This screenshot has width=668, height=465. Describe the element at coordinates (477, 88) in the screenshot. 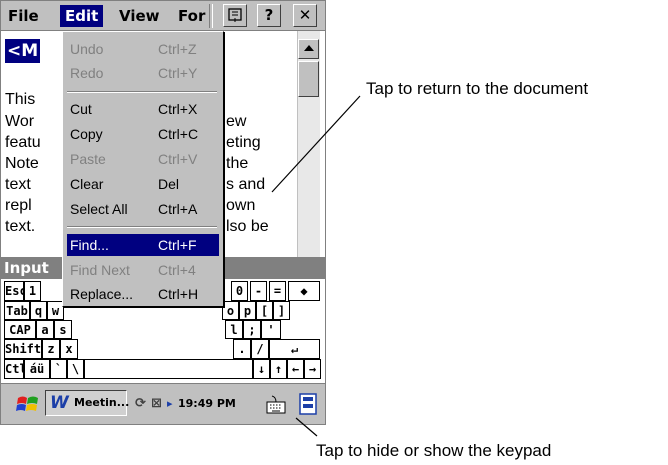

I see `callout-return-to-document: Tap to return to the document` at that location.